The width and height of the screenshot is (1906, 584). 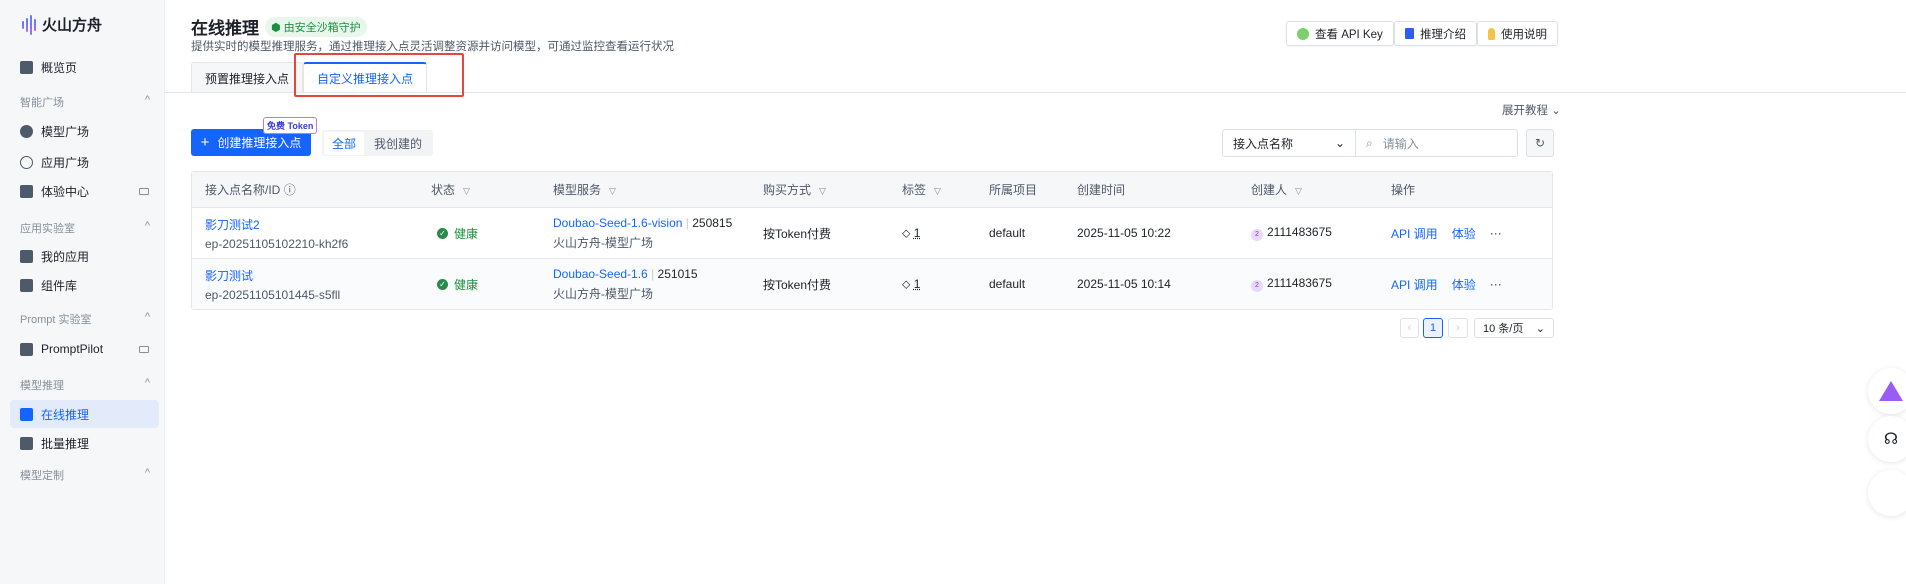 I want to click on dashboard-icon, so click(x=26, y=67).